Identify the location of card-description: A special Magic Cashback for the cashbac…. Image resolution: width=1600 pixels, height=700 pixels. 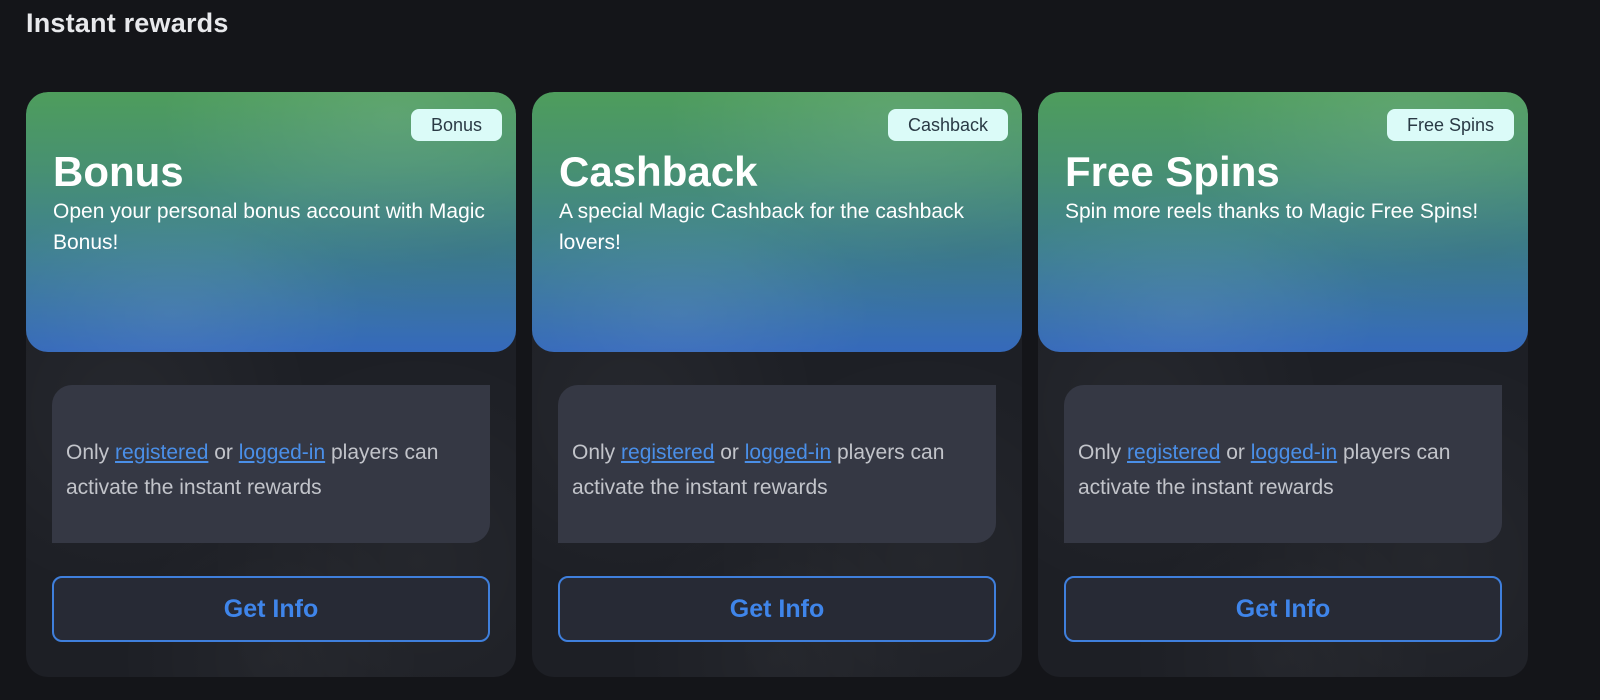
(762, 227).